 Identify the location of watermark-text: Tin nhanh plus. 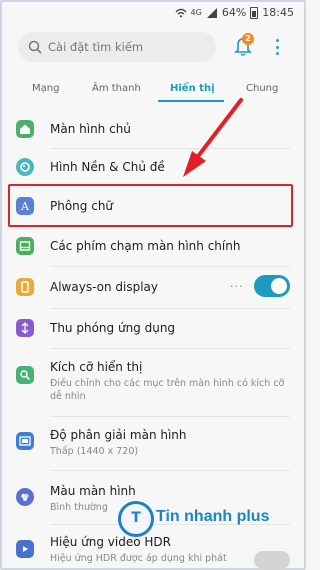
(213, 516).